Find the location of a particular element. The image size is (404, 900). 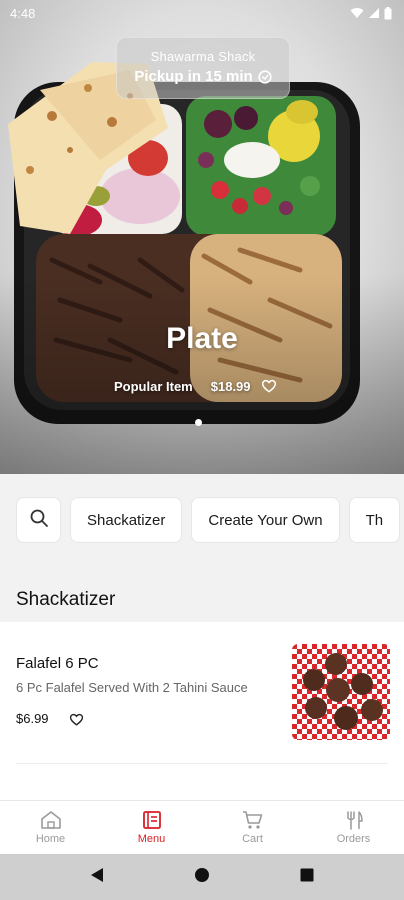

nav-home: Home is located at coordinates (50, 827).